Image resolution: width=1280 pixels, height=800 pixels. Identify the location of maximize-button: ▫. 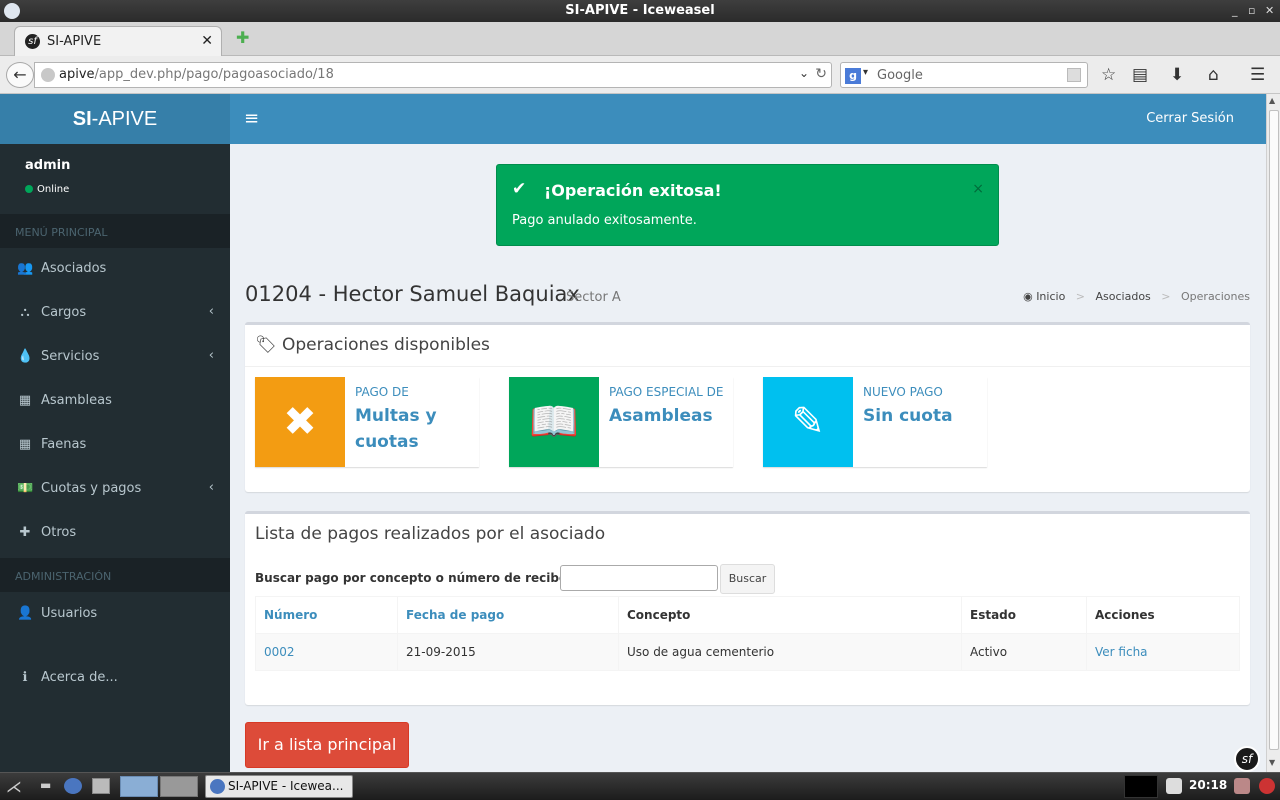
(1251, 11).